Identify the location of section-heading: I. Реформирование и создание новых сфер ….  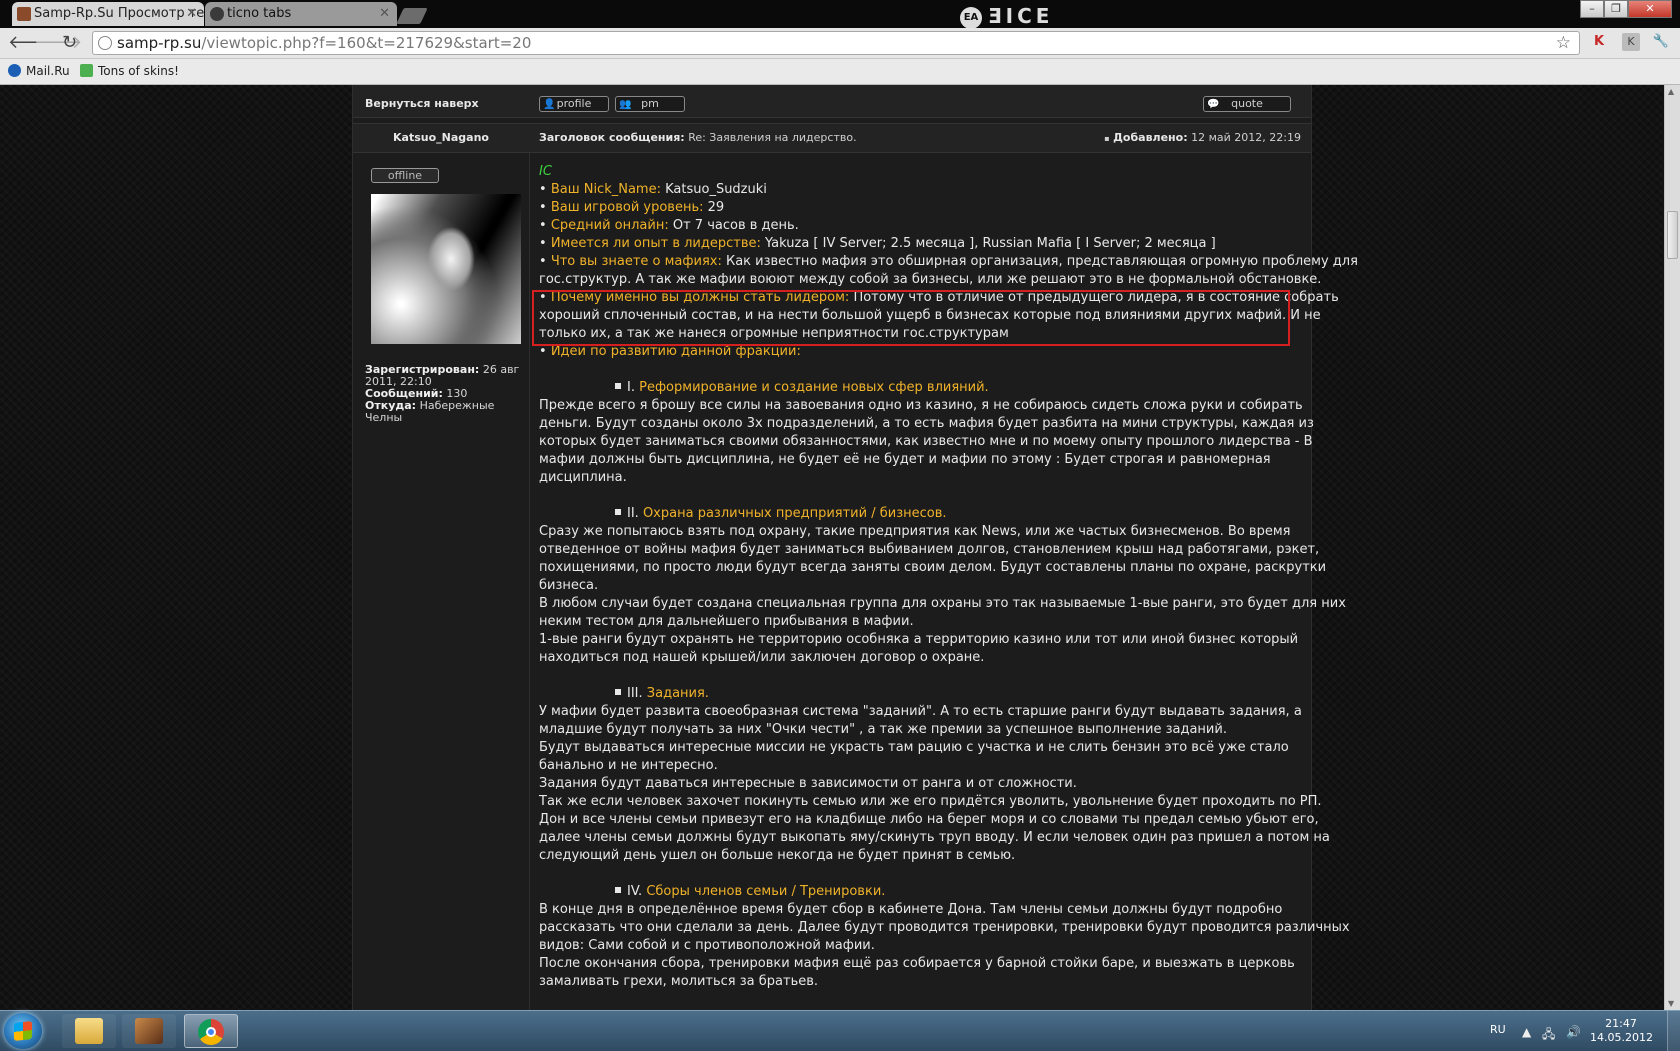
(921, 388).